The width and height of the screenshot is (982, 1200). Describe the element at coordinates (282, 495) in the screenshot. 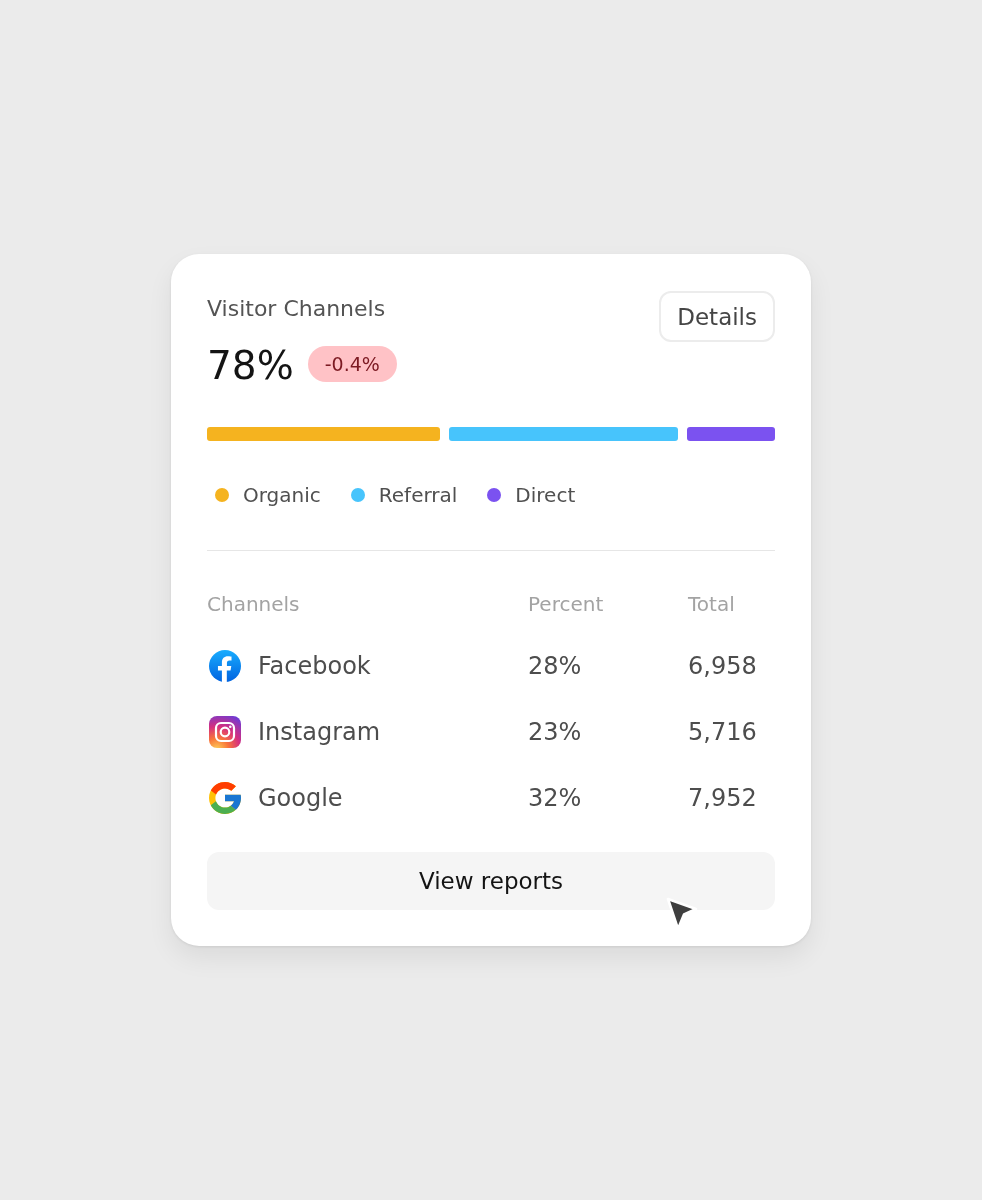

I see `legend-label: Organic` at that location.